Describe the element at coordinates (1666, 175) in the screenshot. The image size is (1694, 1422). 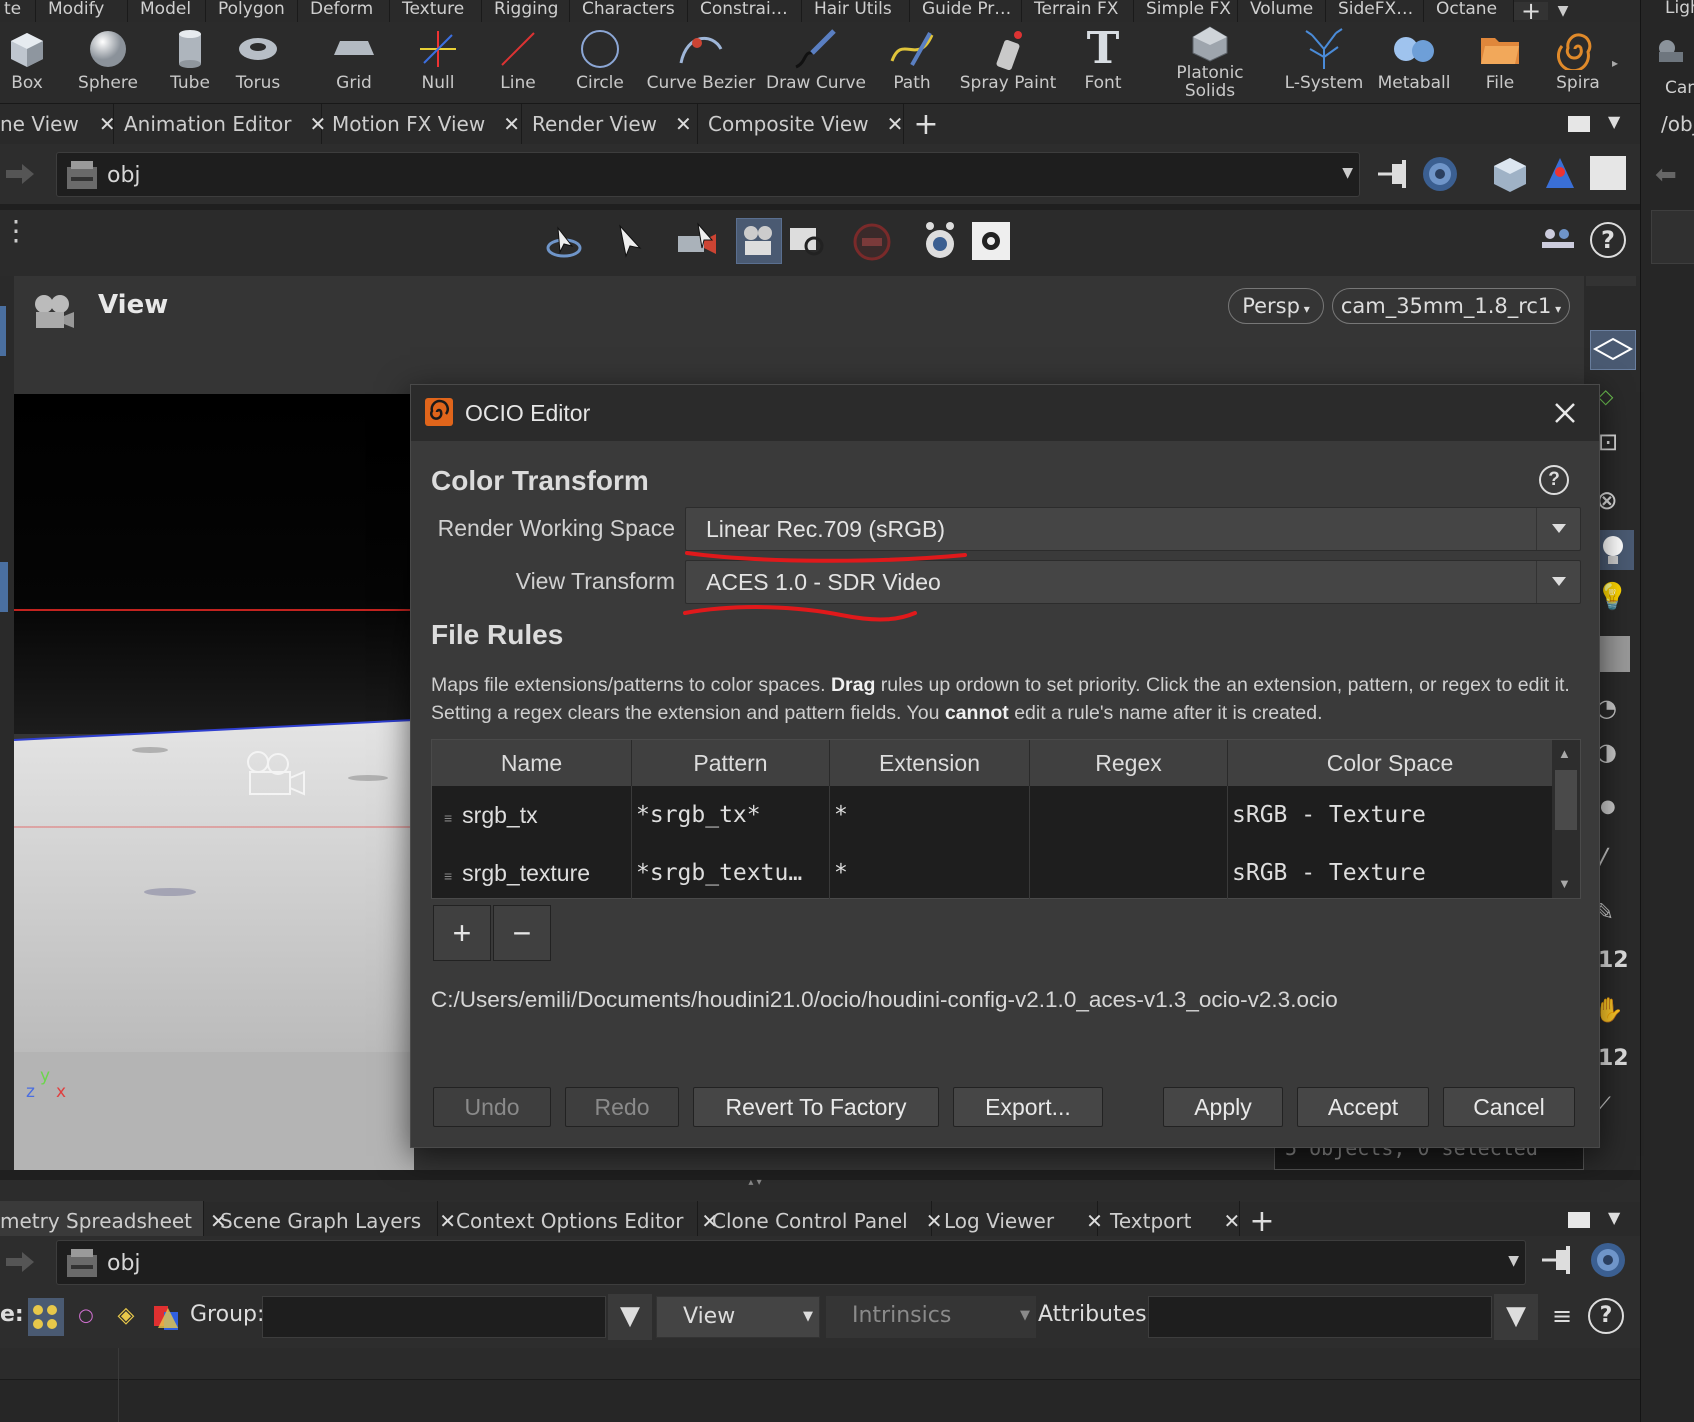
I see `adjacent-back-arrow-icon: ⬅` at that location.